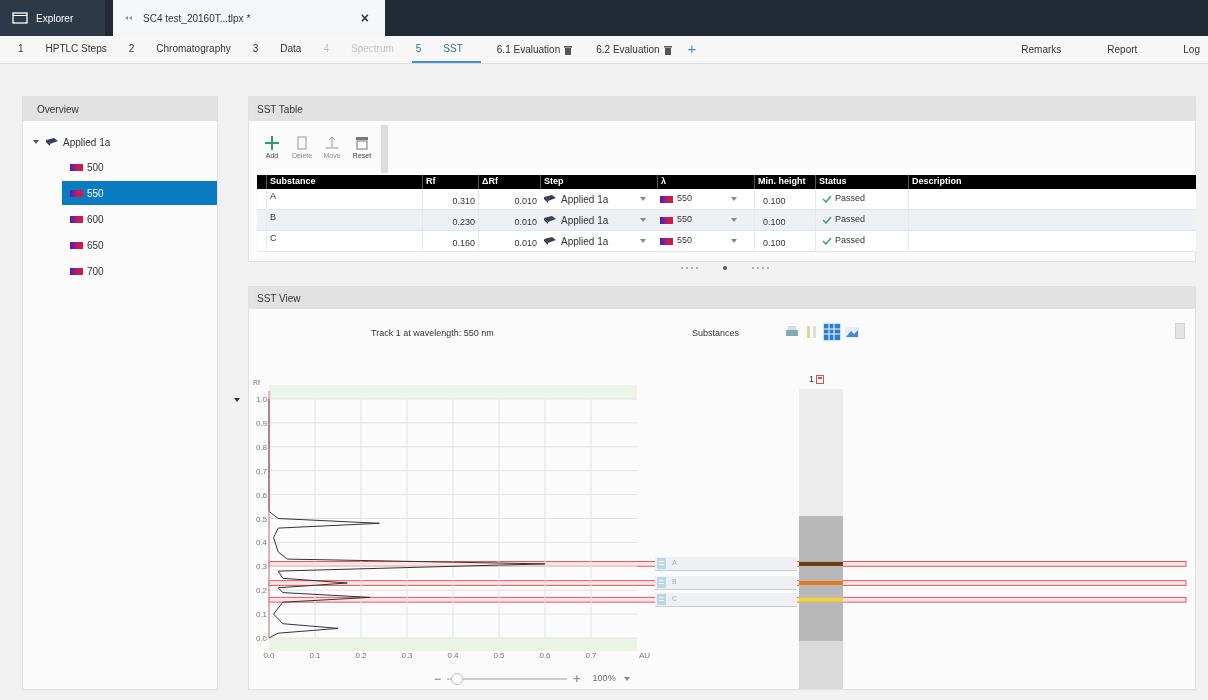  I want to click on evaluation-tab: 6.1 Evaluation, so click(534, 49).